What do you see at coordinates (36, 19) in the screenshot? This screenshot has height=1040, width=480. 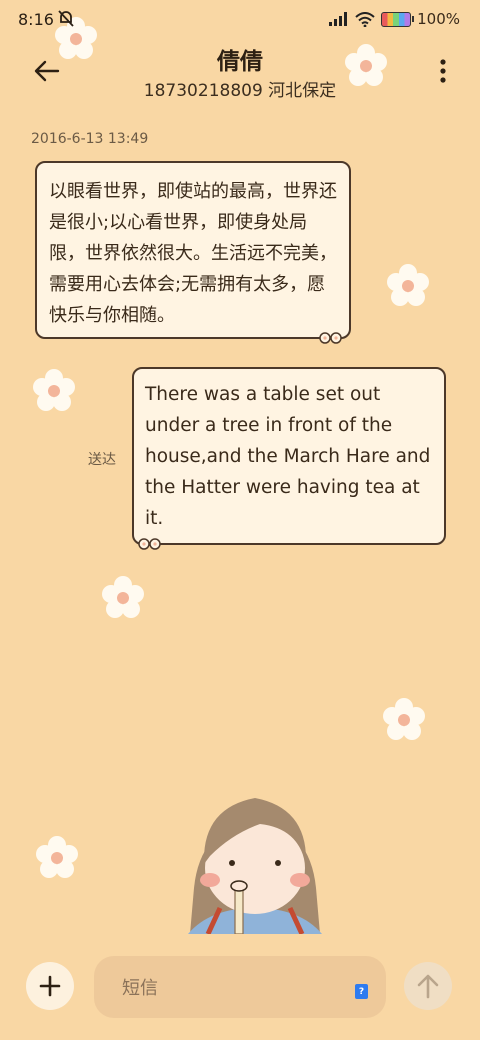 I see `status-time: 8:16` at bounding box center [36, 19].